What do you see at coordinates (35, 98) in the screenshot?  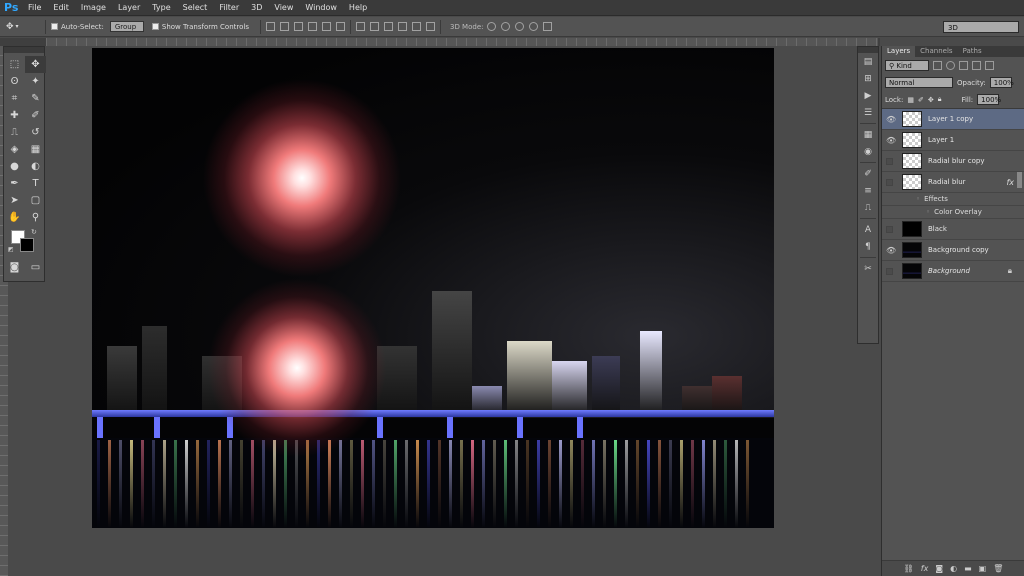 I see `eyedropper-tool-icon: ✎` at bounding box center [35, 98].